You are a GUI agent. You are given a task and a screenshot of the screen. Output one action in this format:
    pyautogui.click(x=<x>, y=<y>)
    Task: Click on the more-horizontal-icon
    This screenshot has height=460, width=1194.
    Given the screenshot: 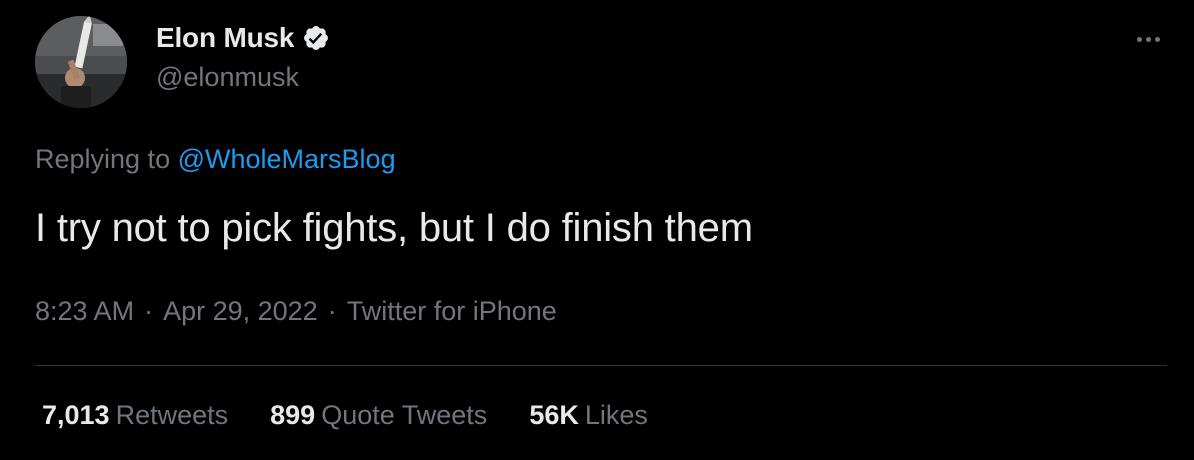 What is the action you would take?
    pyautogui.click(x=1148, y=39)
    